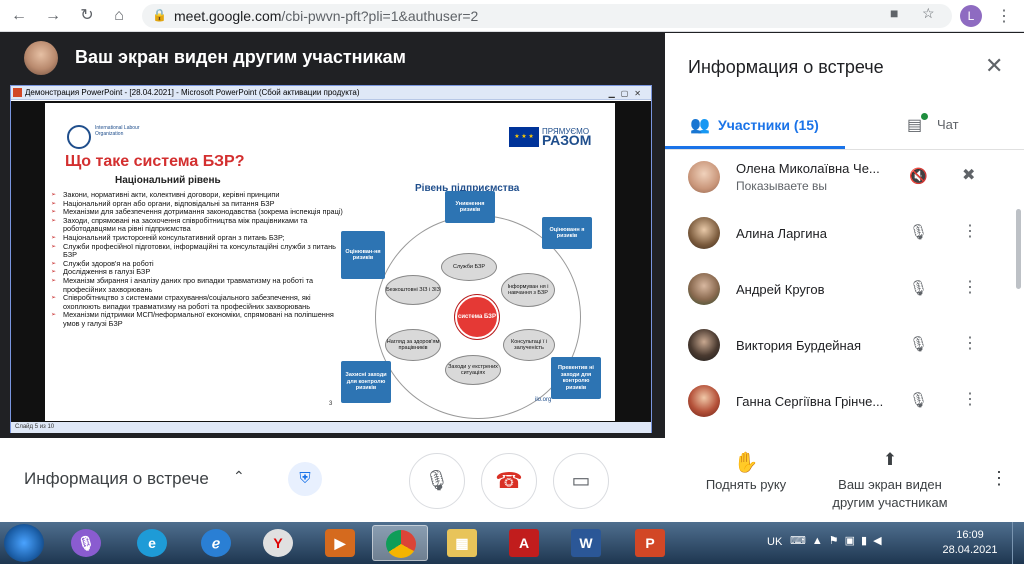 This screenshot has height=564, width=1024. Describe the element at coordinates (566, 137) in the screenshot. I see `eu-logo-text: ПРЯМУЄМО РАЗОМ` at that location.